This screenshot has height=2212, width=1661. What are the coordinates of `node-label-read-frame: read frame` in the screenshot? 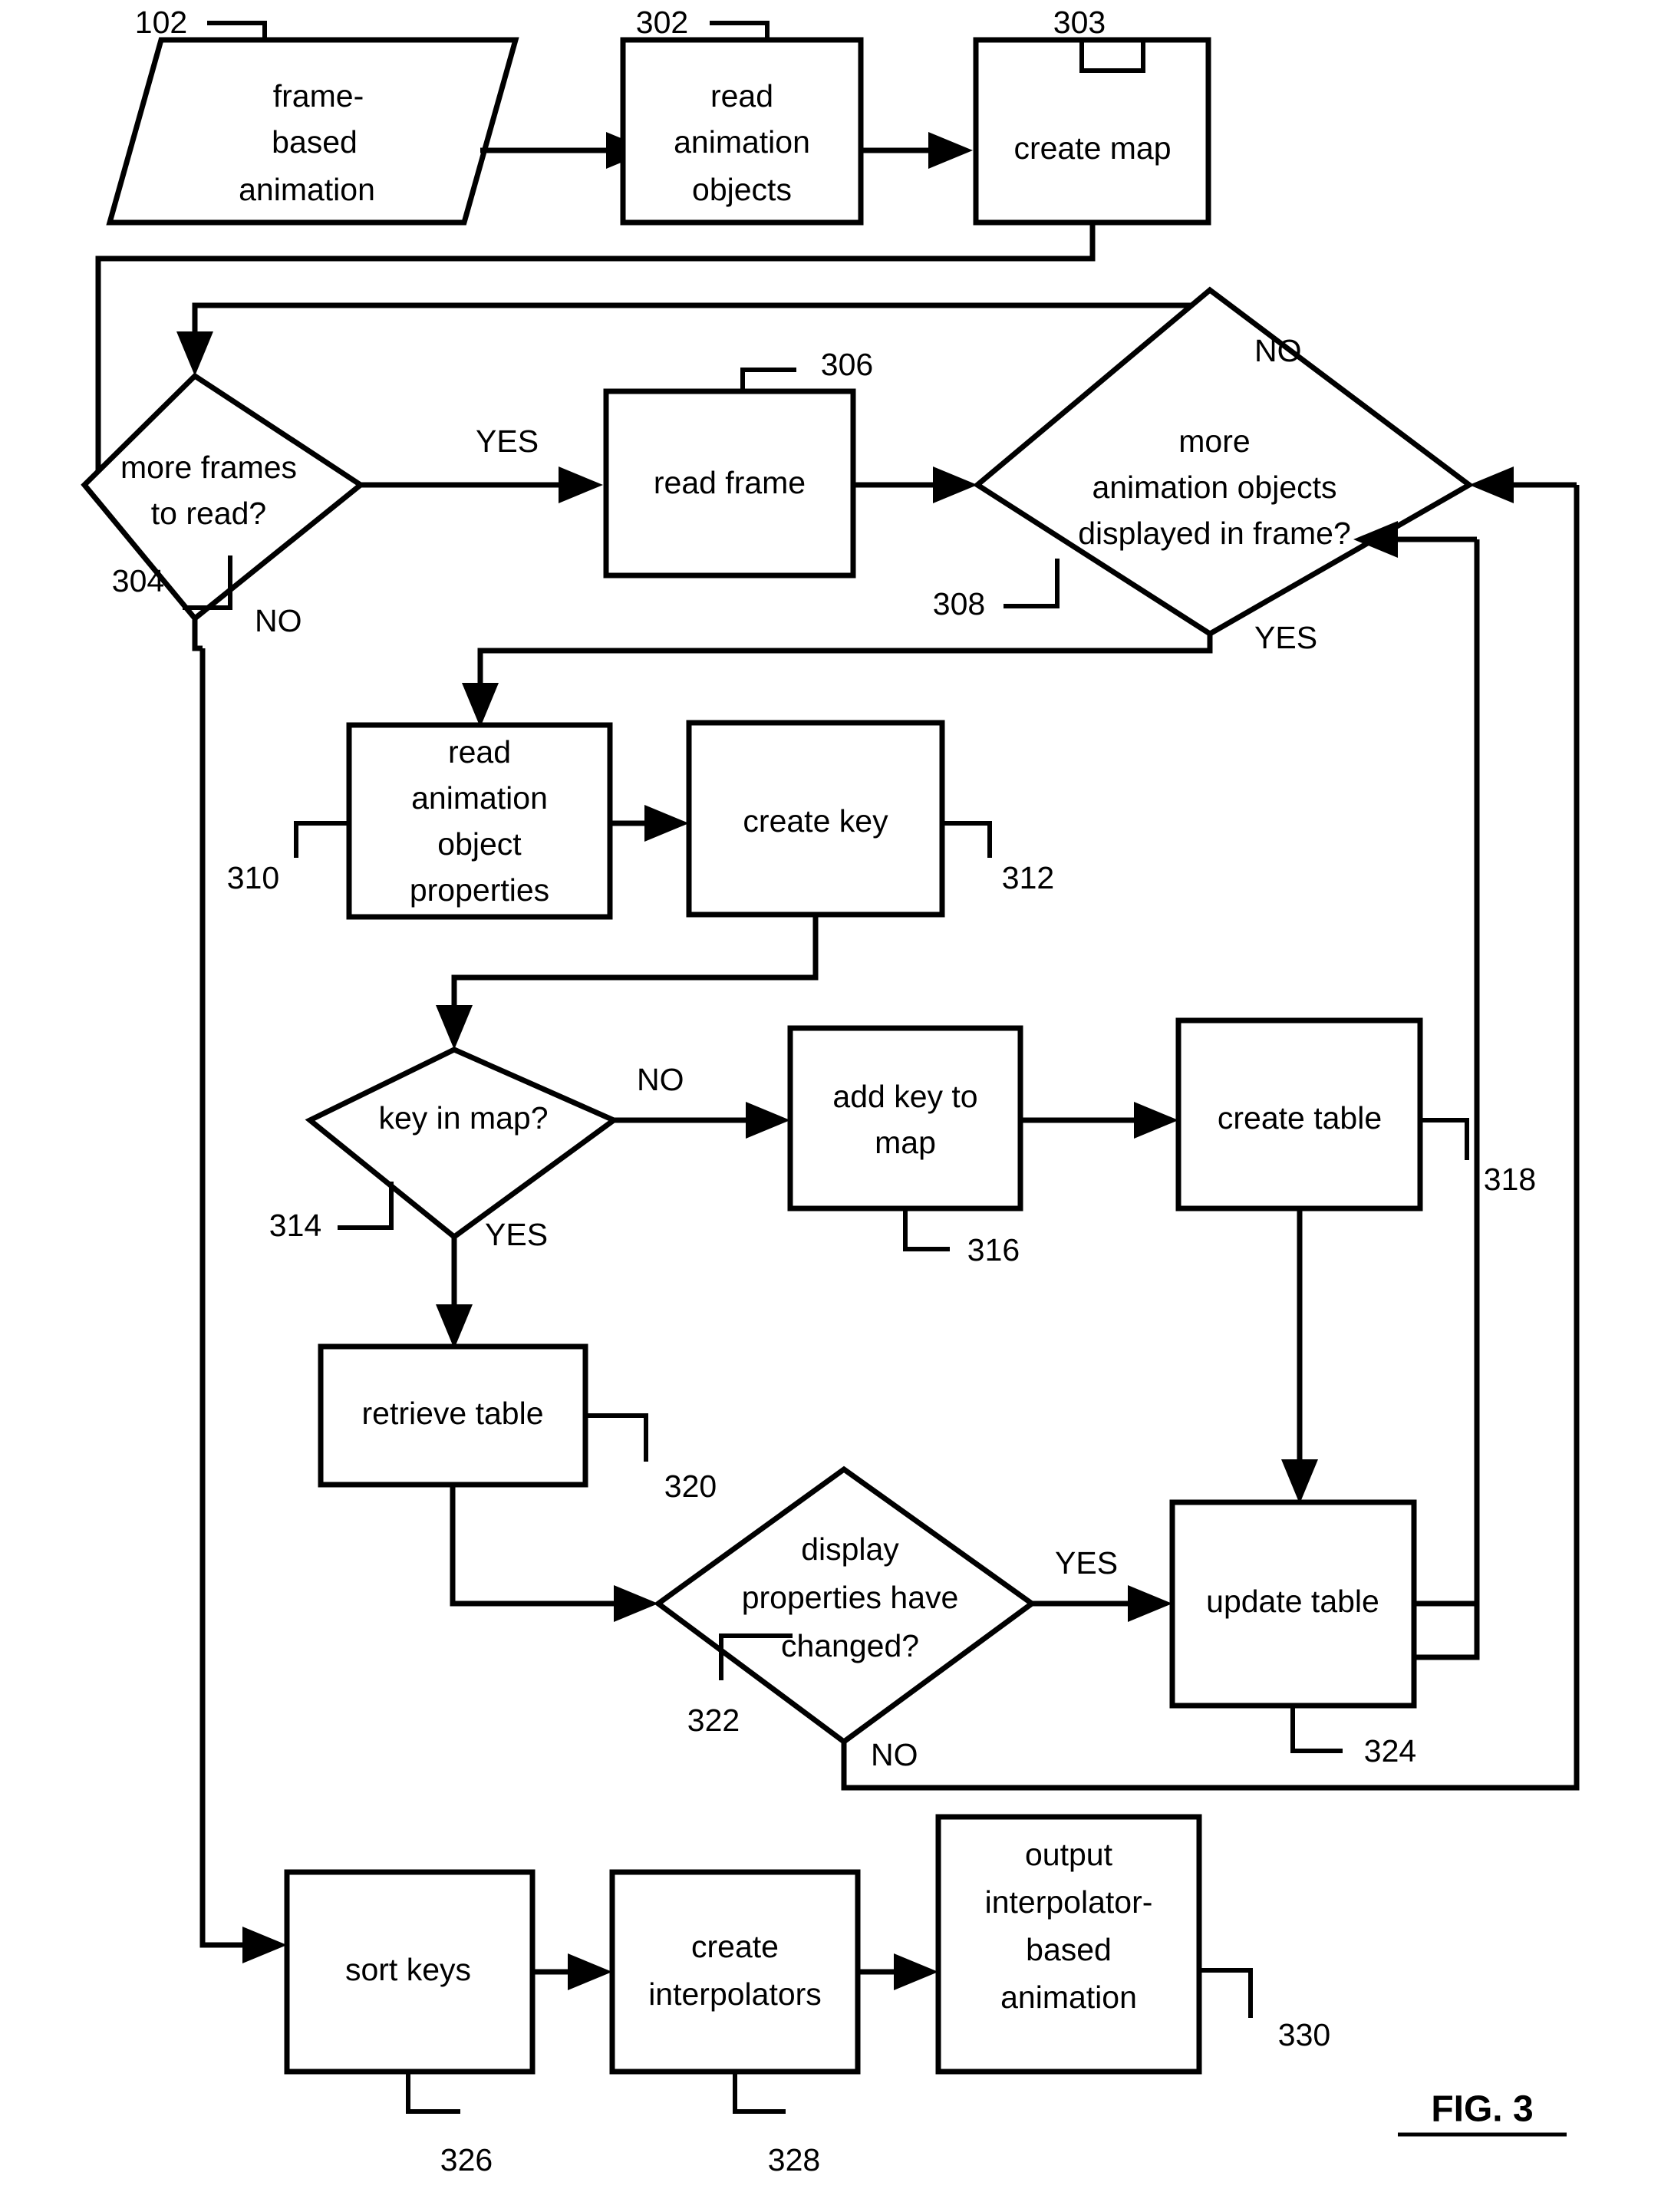 It's located at (730, 482).